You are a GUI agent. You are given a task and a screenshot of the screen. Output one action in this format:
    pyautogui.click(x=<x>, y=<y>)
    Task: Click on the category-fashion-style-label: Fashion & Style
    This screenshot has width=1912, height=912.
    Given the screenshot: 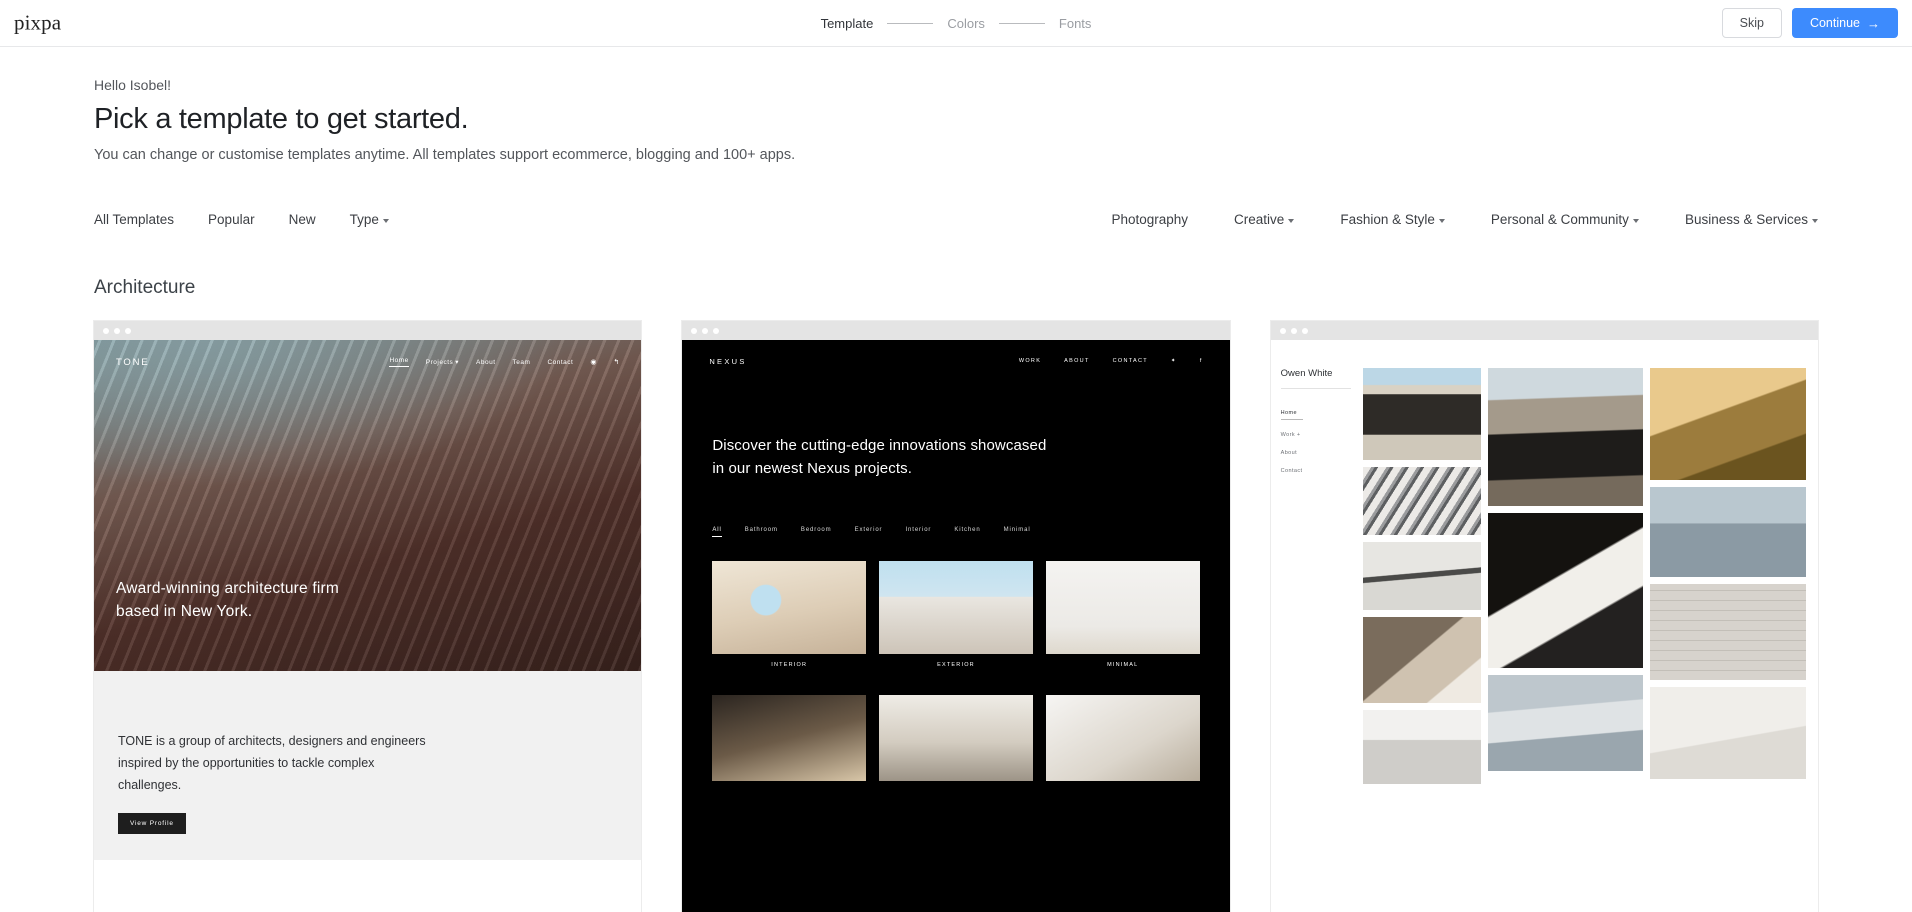 What is the action you would take?
    pyautogui.click(x=1387, y=219)
    